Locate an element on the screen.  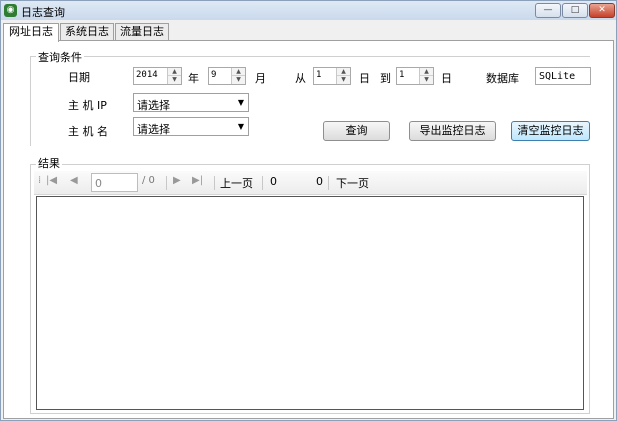
database-value: SQLite is located at coordinates (557, 76).